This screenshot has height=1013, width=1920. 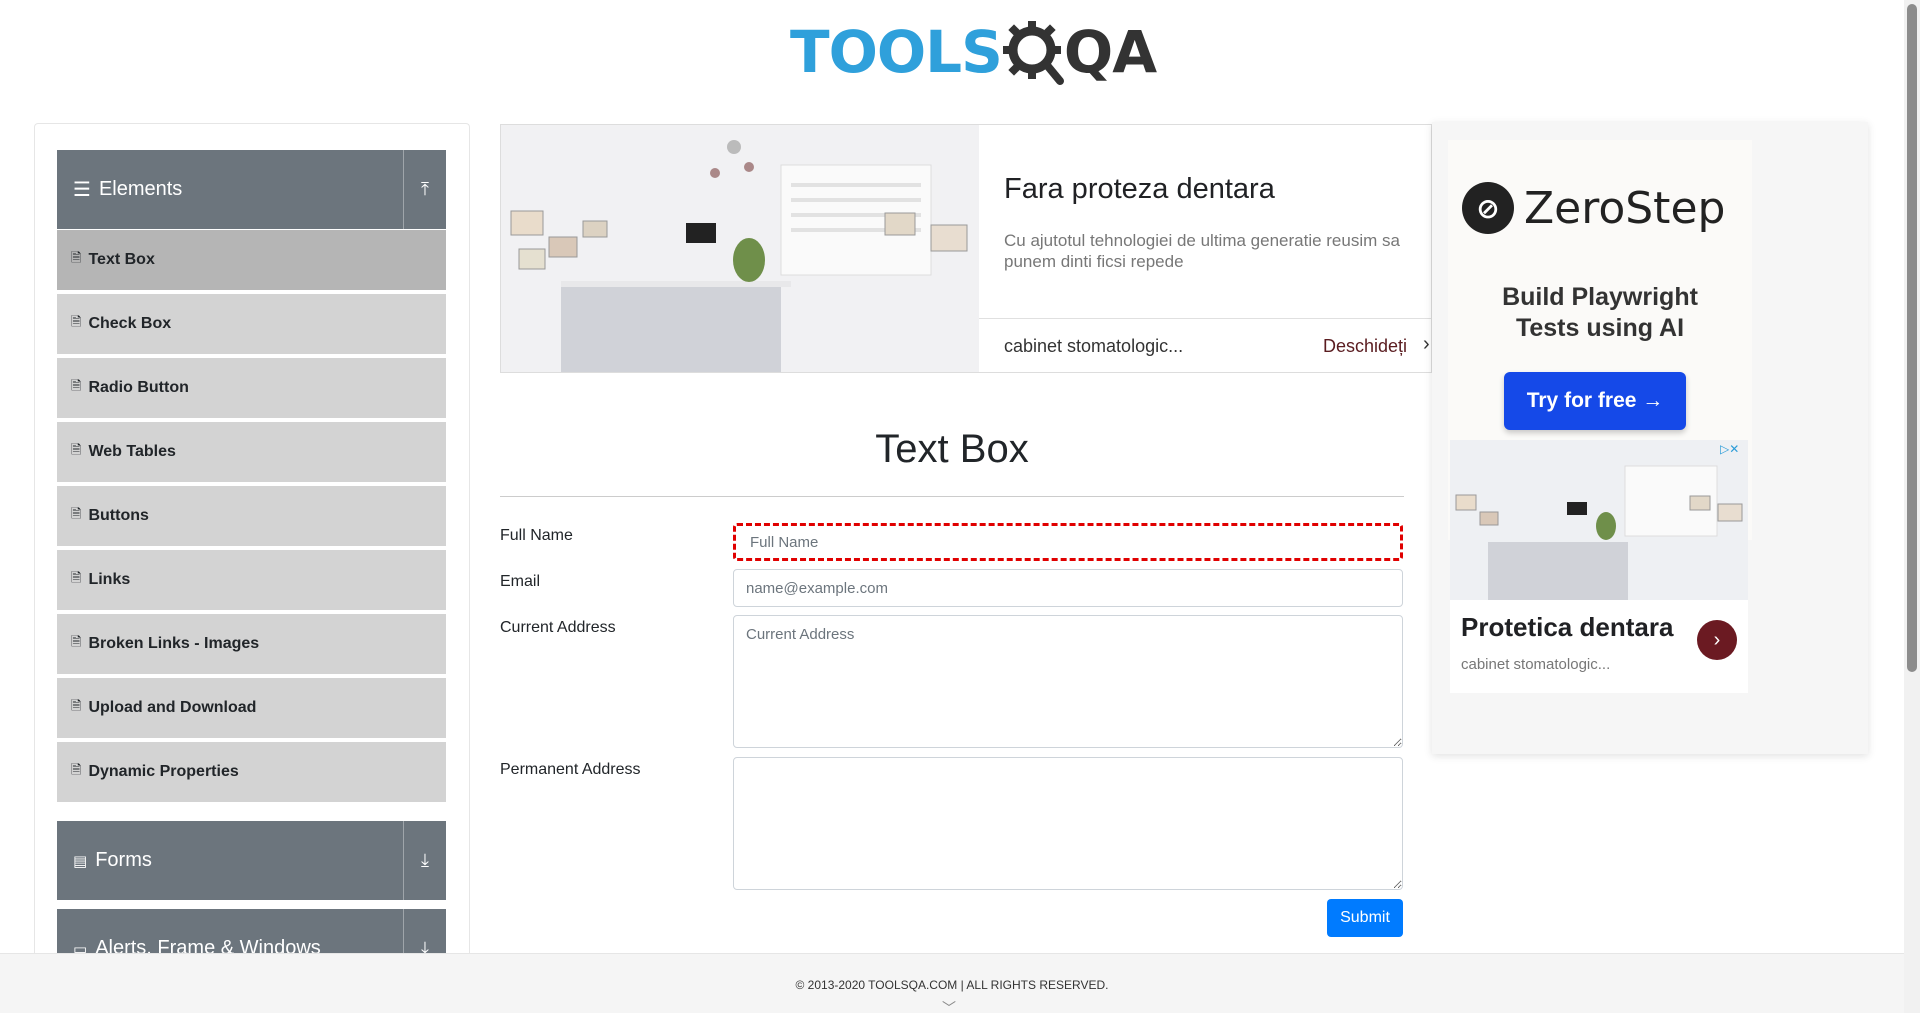 I want to click on try-for-free-button: Try for free →, so click(x=1595, y=401).